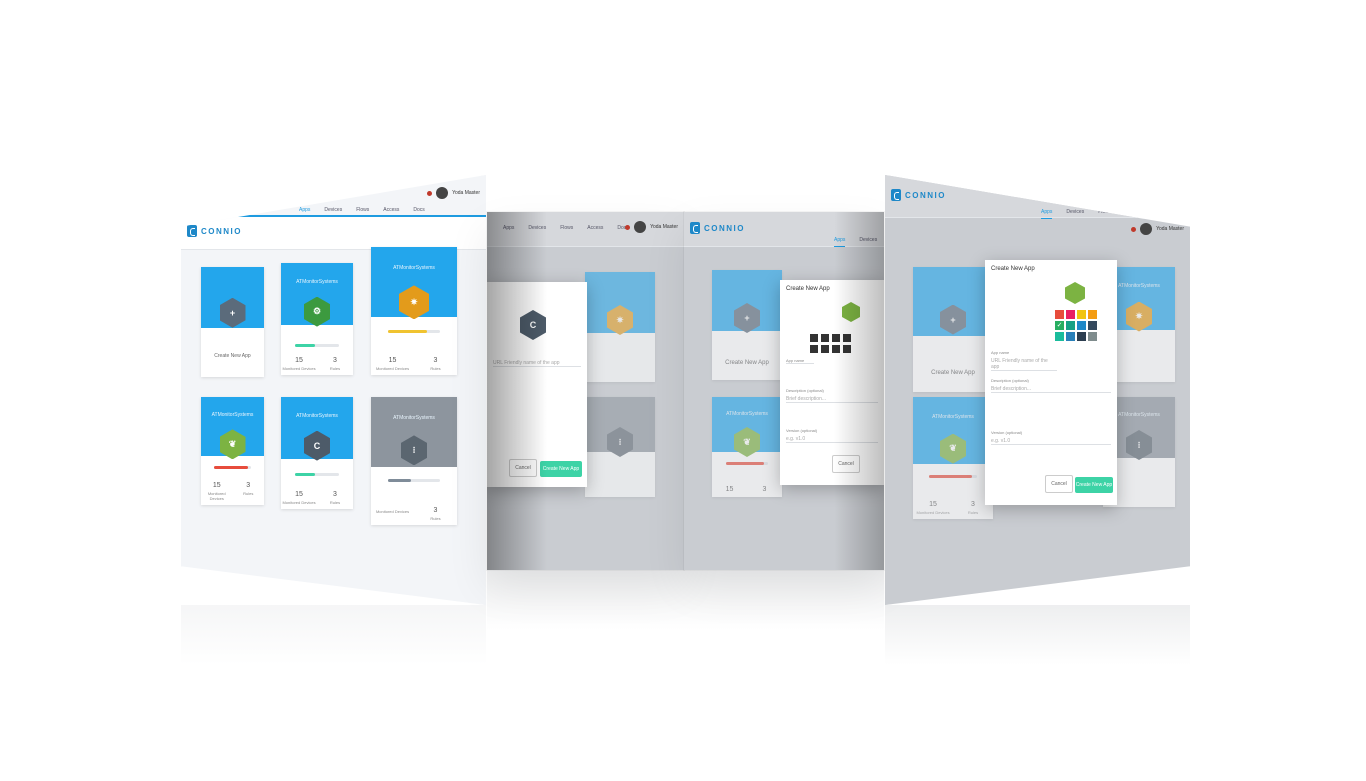 The height and width of the screenshot is (781, 1366). What do you see at coordinates (1094, 485) in the screenshot?
I see `create-app-button: Create New App` at bounding box center [1094, 485].